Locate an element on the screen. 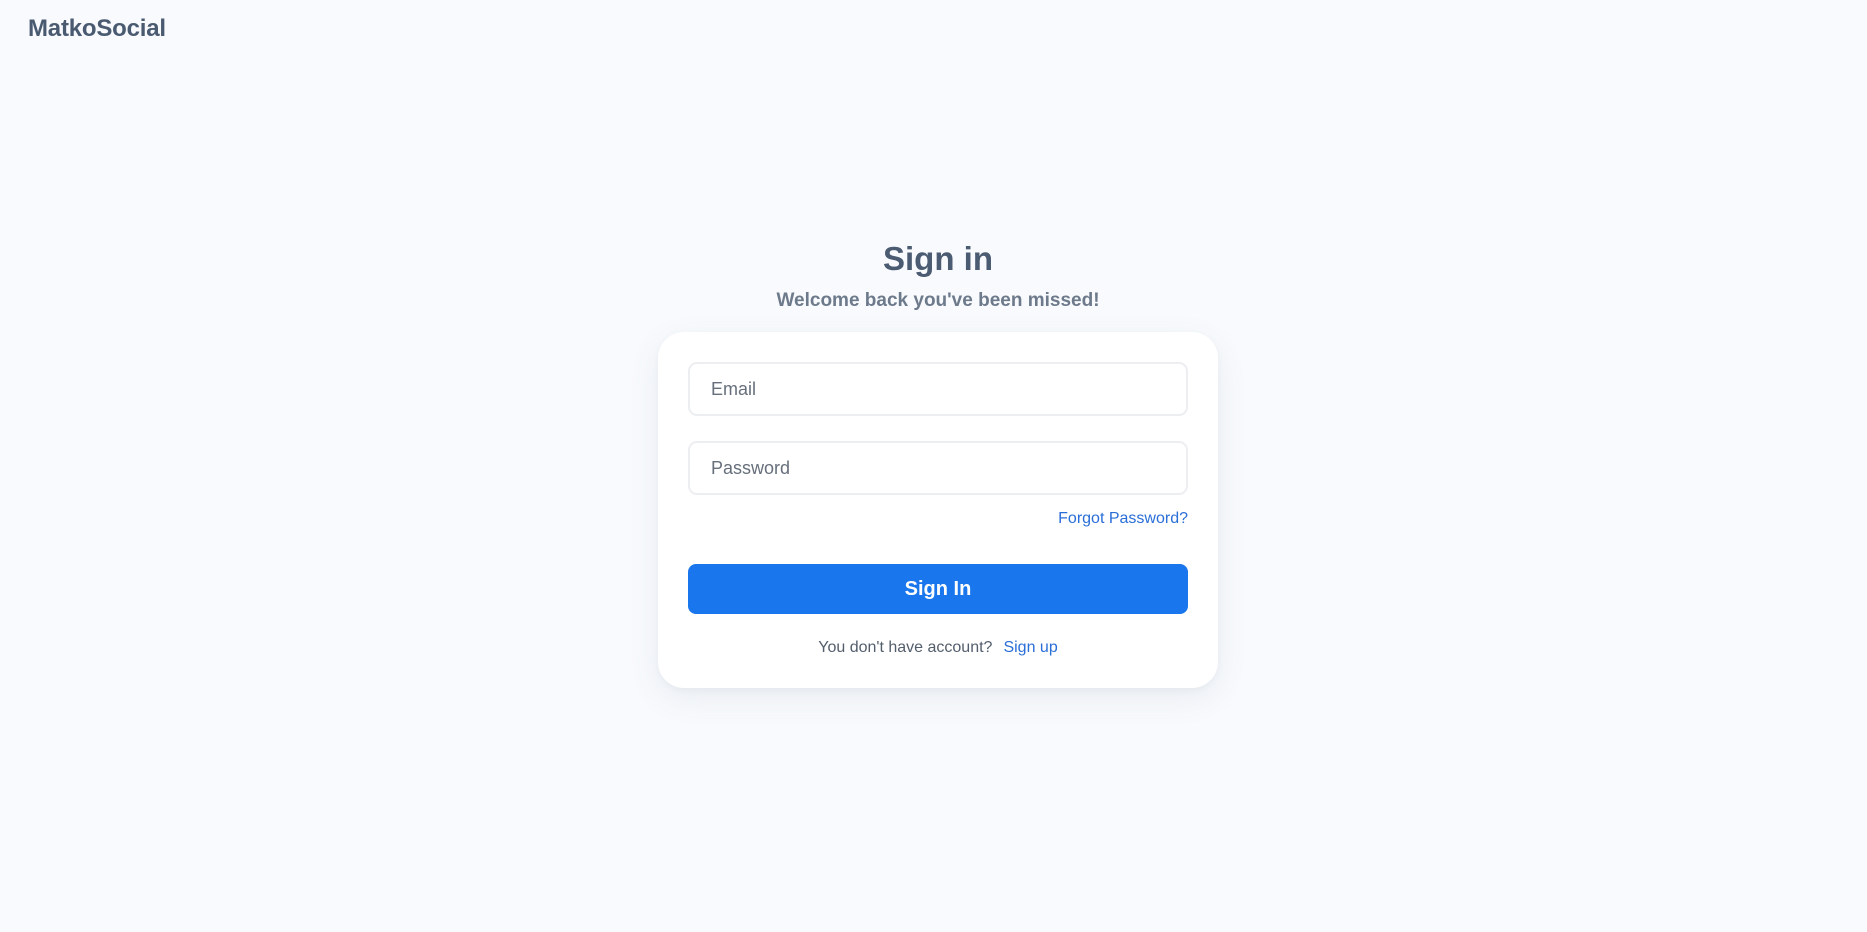 The width and height of the screenshot is (1867, 932). sign-up-link: Sign up is located at coordinates (1030, 647).